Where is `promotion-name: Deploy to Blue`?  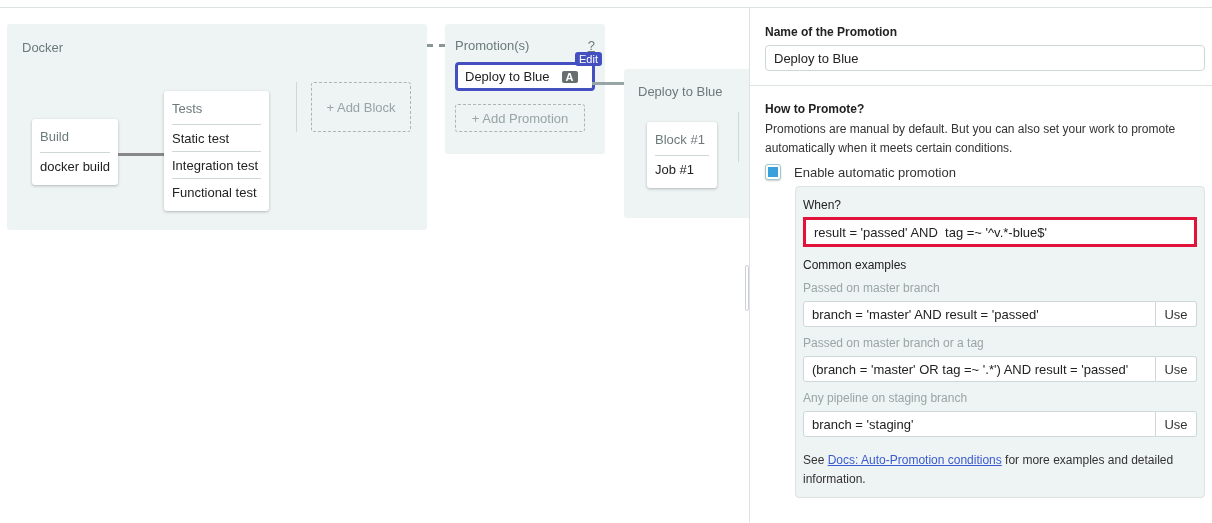
promotion-name: Deploy to Blue is located at coordinates (507, 76).